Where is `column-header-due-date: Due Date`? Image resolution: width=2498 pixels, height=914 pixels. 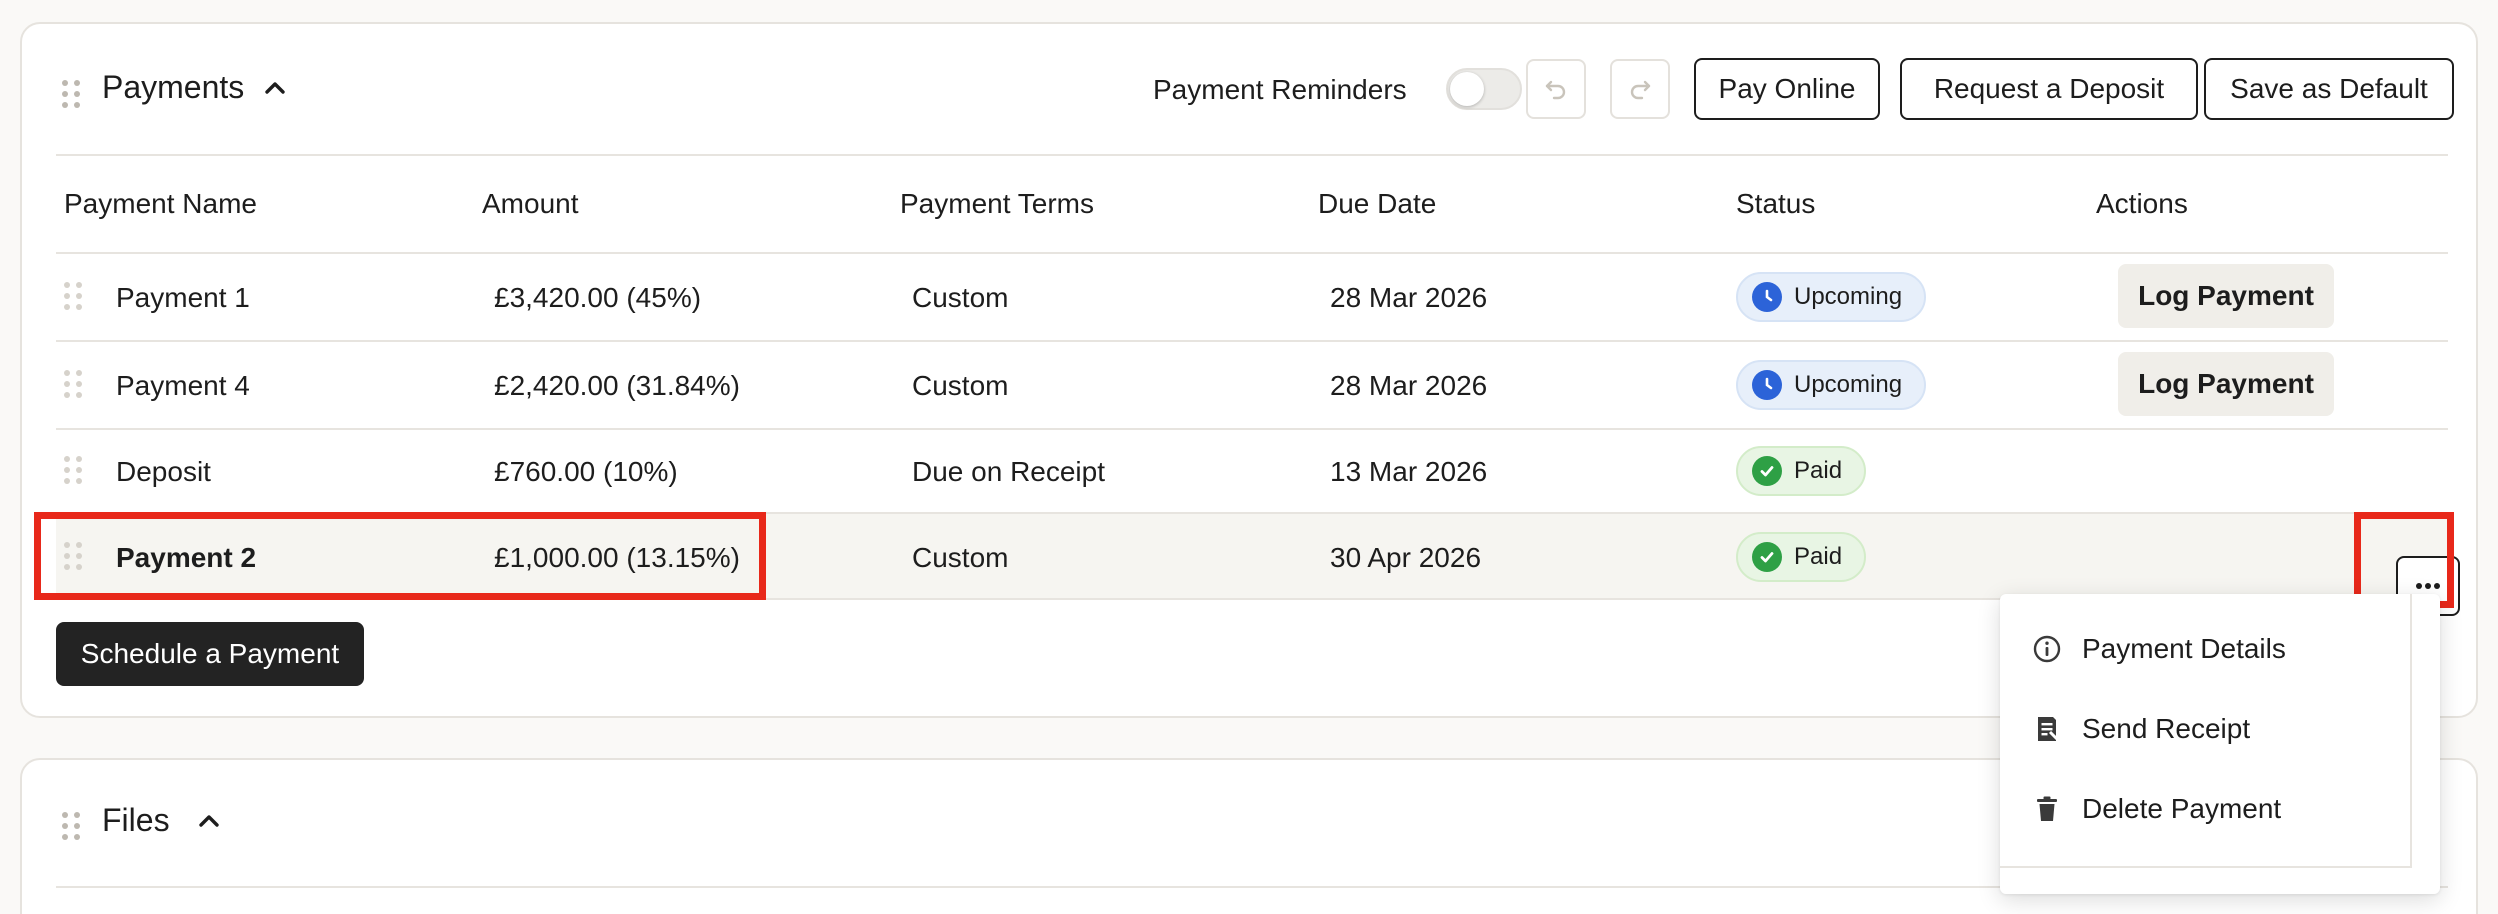 column-header-due-date: Due Date is located at coordinates (1377, 203).